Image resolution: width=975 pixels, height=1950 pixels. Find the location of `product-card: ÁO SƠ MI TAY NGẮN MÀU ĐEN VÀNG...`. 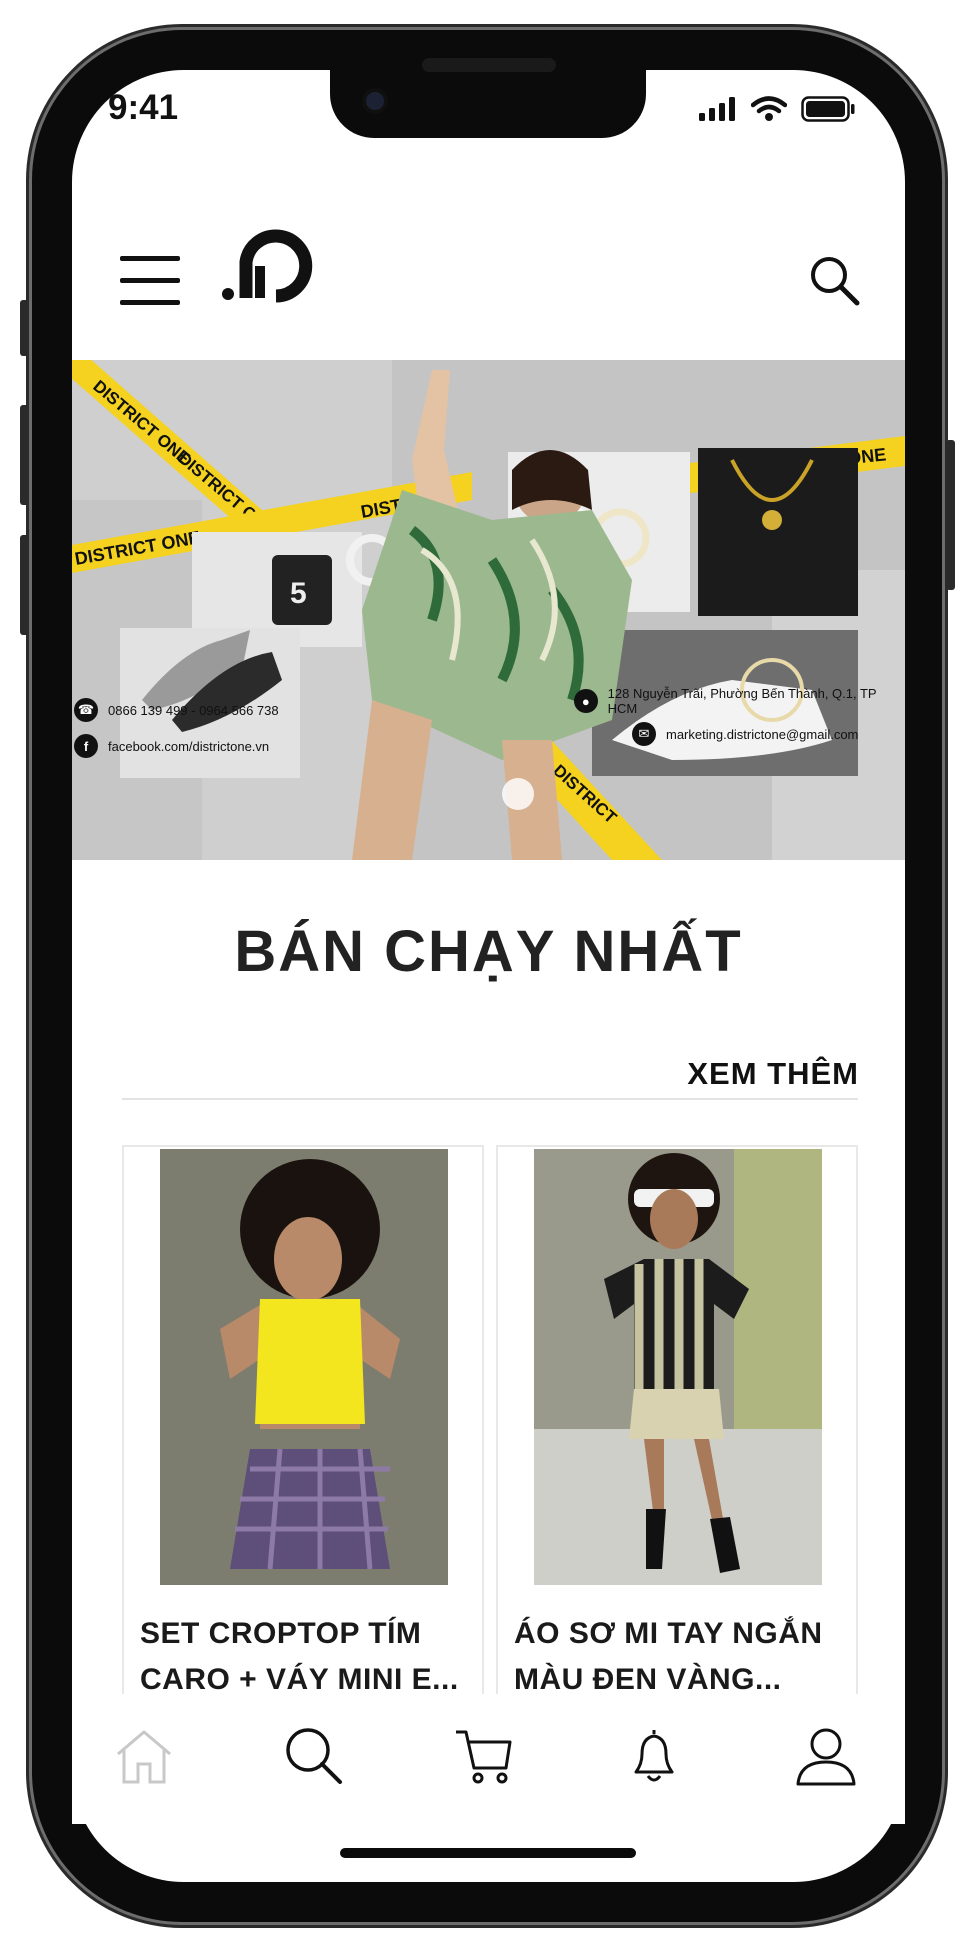

product-card: ÁO SƠ MI TAY NGẮN MÀU ĐEN VÀNG... is located at coordinates (677, 1420).